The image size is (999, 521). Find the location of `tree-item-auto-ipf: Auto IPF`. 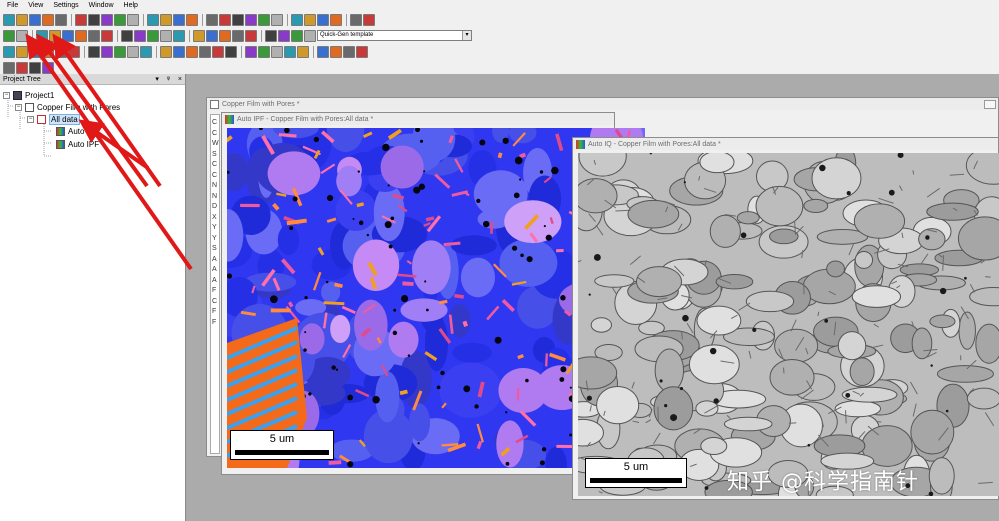

tree-item-auto-ipf: Auto IPF is located at coordinates (77, 144).